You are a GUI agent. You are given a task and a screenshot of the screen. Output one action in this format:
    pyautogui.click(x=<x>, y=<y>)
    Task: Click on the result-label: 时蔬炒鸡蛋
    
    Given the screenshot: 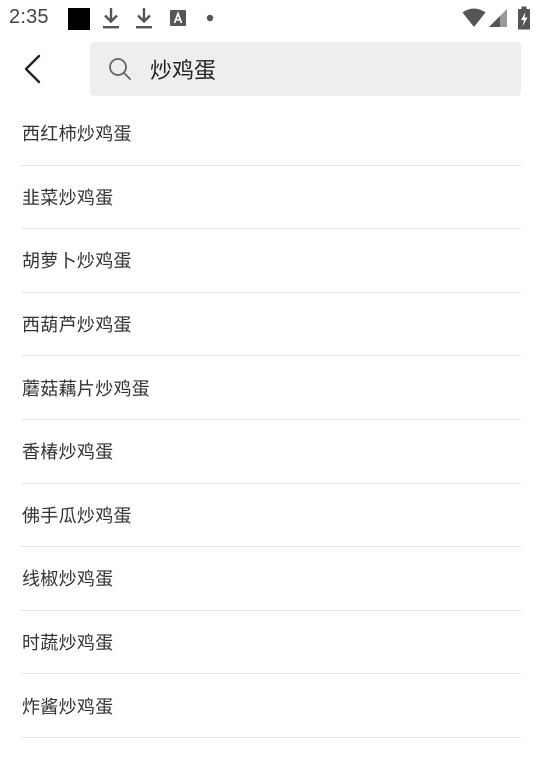 What is the action you would take?
    pyautogui.click(x=68, y=644)
    